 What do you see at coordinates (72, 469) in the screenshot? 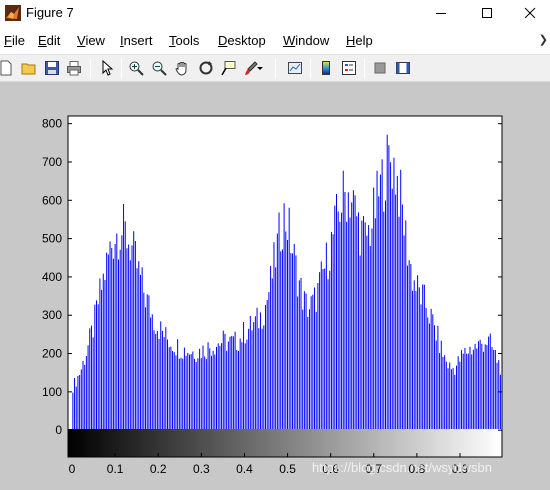
I see `x-tick-label: 0` at bounding box center [72, 469].